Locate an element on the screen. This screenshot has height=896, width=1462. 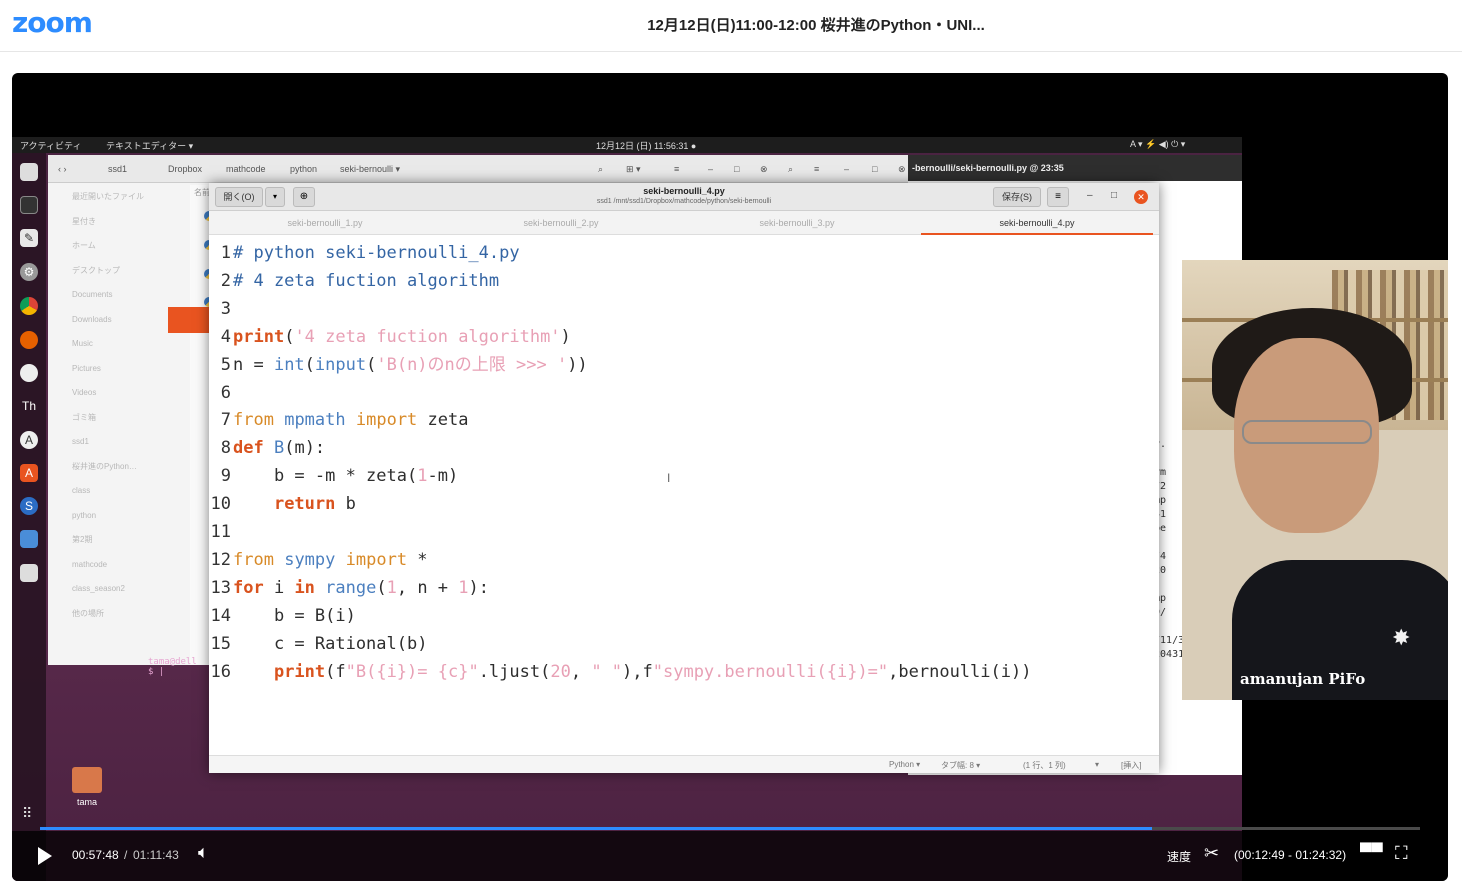
code-line: 5n = int(input('B(n)のnの上限 >>> ')) is located at coordinates (398, 365).